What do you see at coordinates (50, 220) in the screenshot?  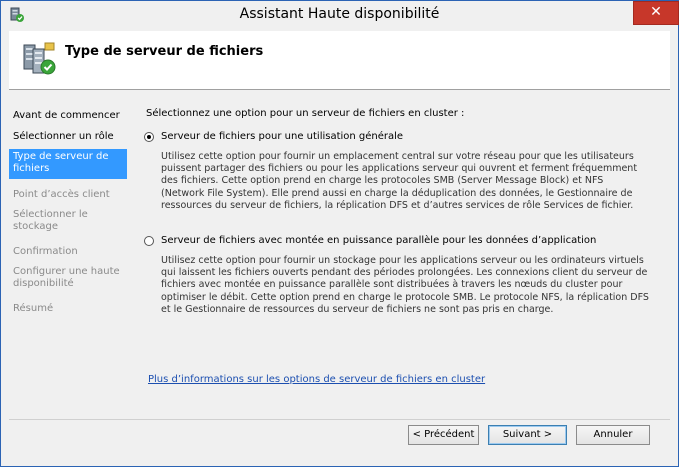 I see `nav-item-selectionner-stockage: Sélectionner le stockage` at bounding box center [50, 220].